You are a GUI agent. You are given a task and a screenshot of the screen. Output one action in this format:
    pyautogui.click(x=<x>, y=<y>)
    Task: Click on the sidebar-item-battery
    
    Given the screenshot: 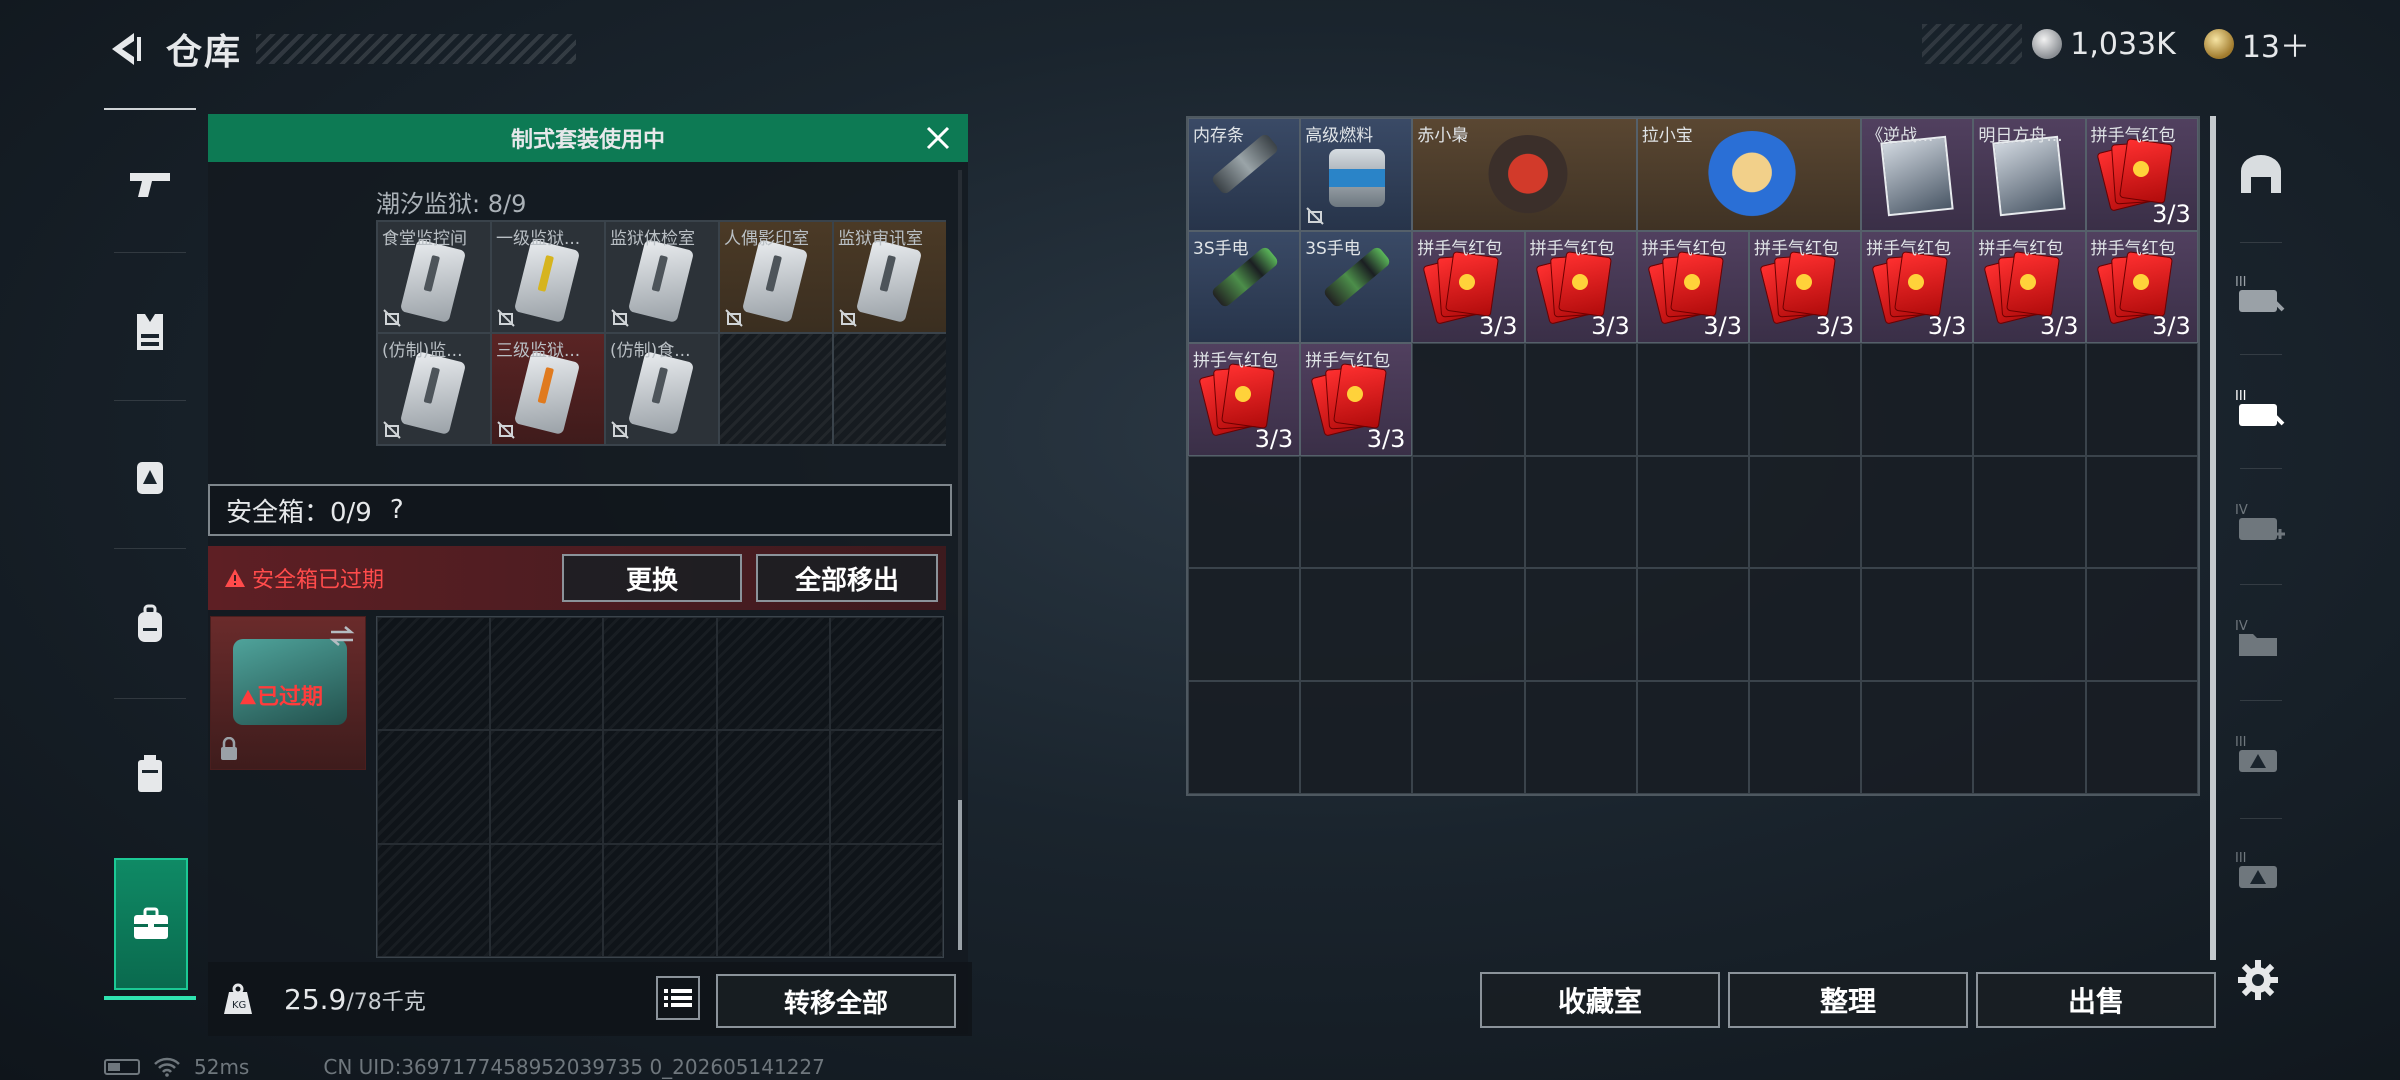 What is the action you would take?
    pyautogui.click(x=150, y=774)
    